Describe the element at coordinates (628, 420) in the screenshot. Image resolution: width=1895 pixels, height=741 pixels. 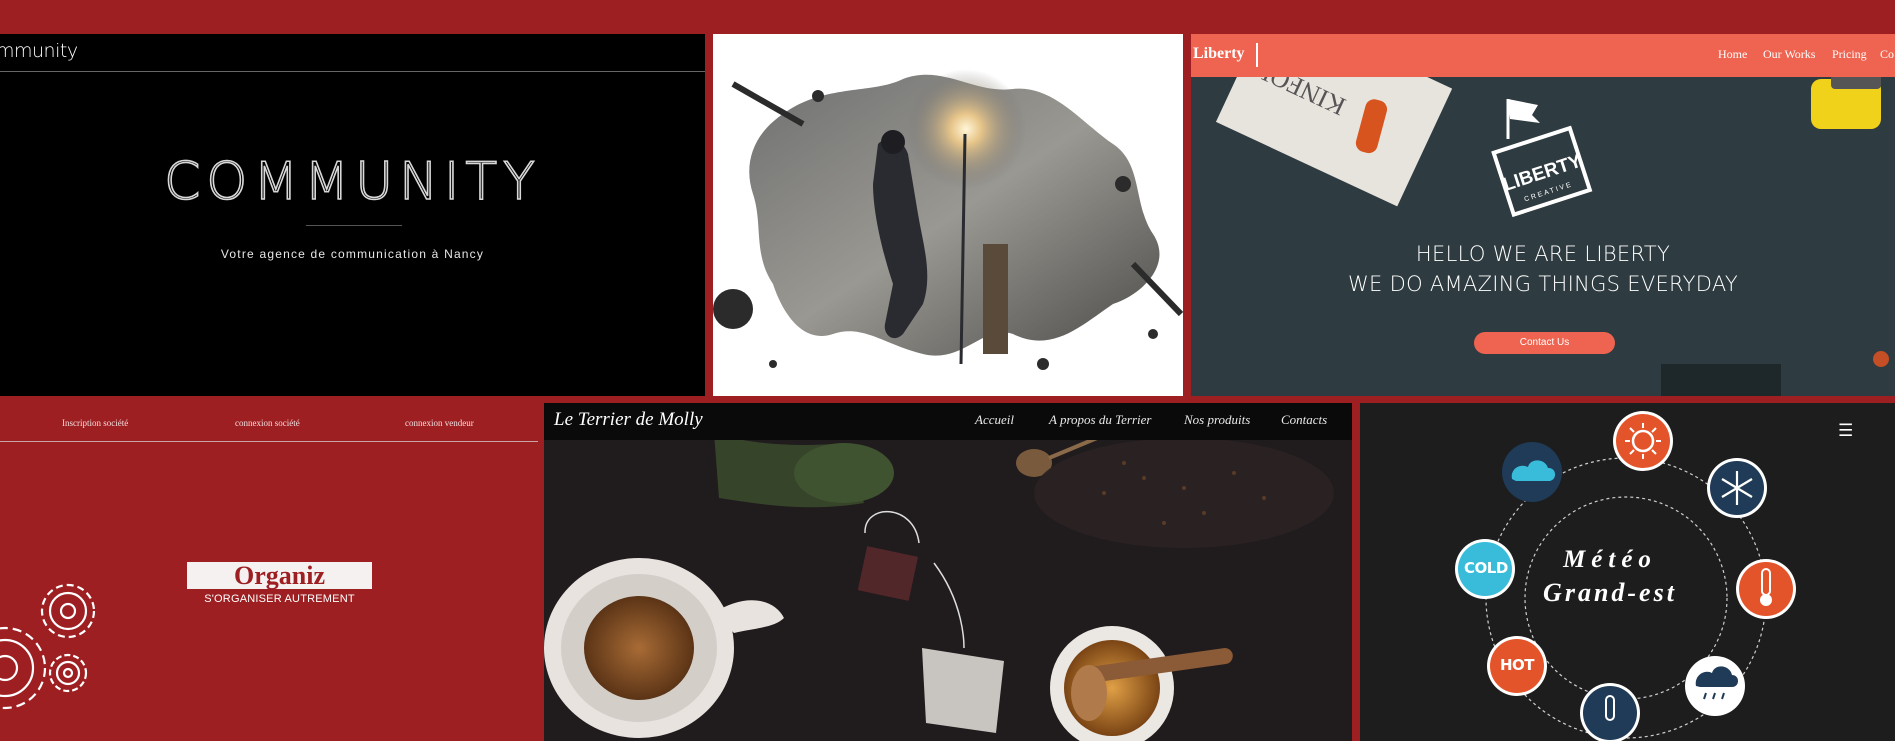
I see `molly-brand: Le Terrier de Molly` at that location.